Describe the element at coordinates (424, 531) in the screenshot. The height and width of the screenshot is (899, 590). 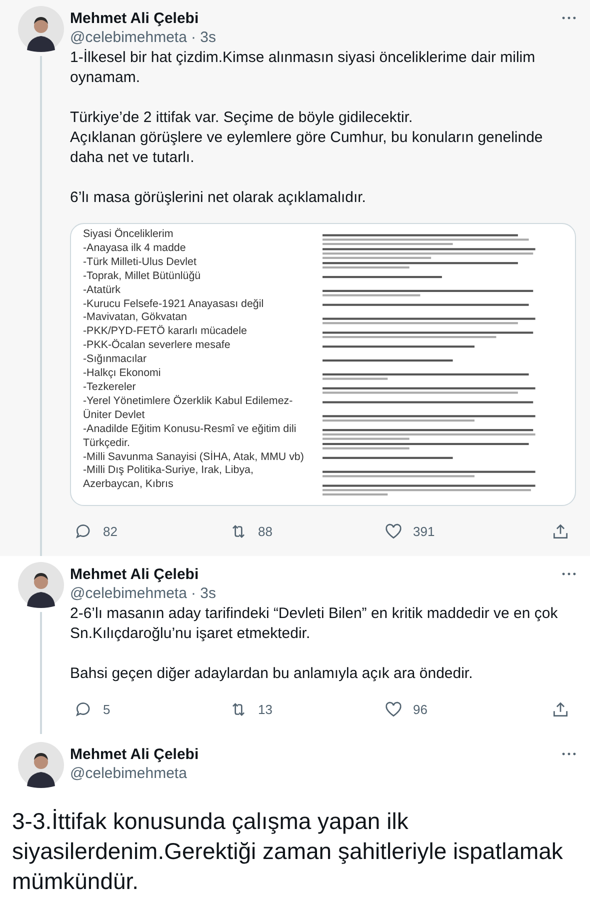
I see `like-count: 391` at that location.